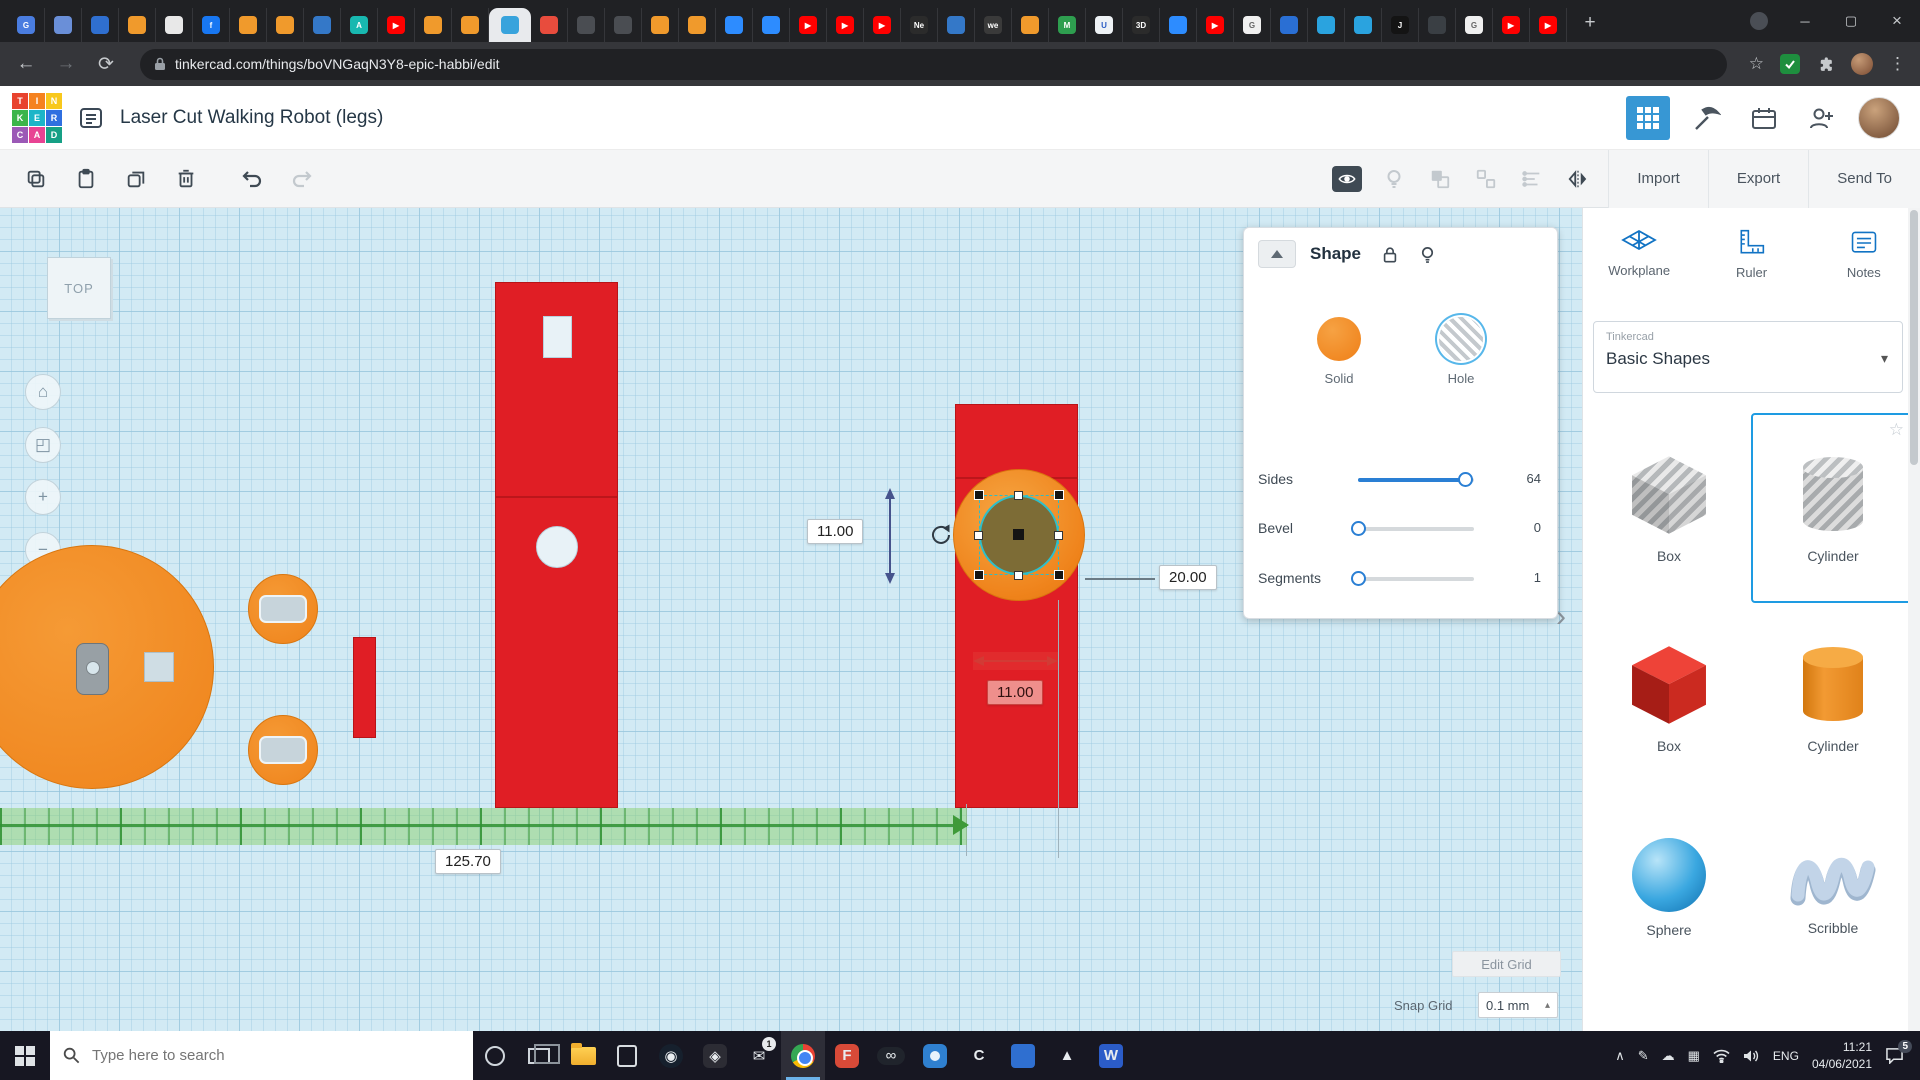 This screenshot has height=1080, width=1920. Describe the element at coordinates (1898, 1052) in the screenshot. I see `action-center-icon: 5` at that location.